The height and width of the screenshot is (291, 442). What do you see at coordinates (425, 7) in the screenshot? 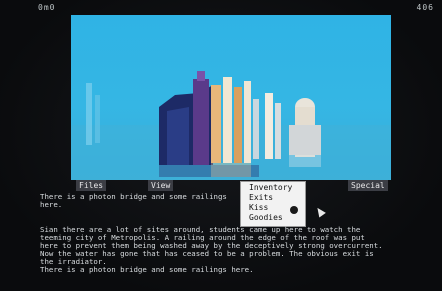
I see `status-right: 406` at bounding box center [425, 7].